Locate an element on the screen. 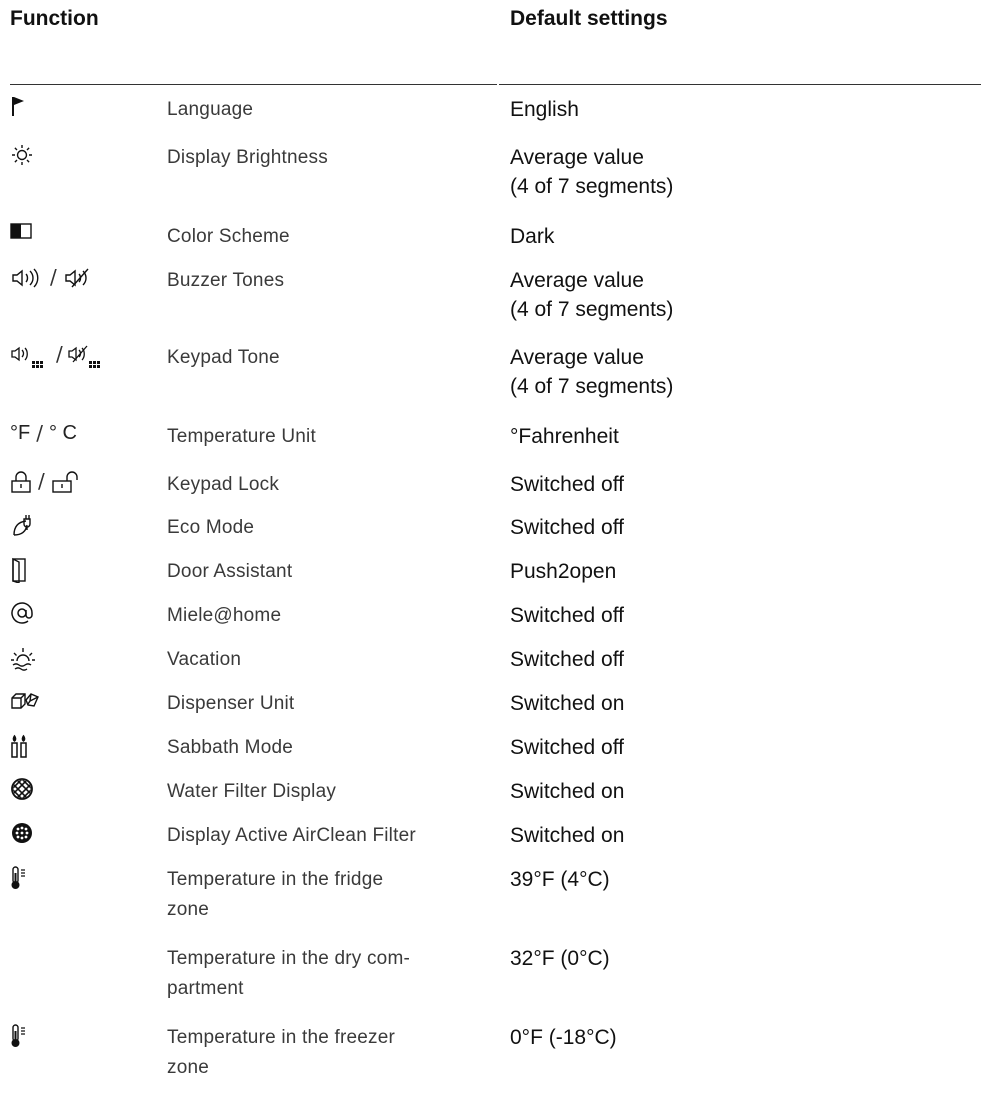 Image resolution: width=992 pixels, height=1101 pixels. function-label: Door Assistant is located at coordinates (230, 571).